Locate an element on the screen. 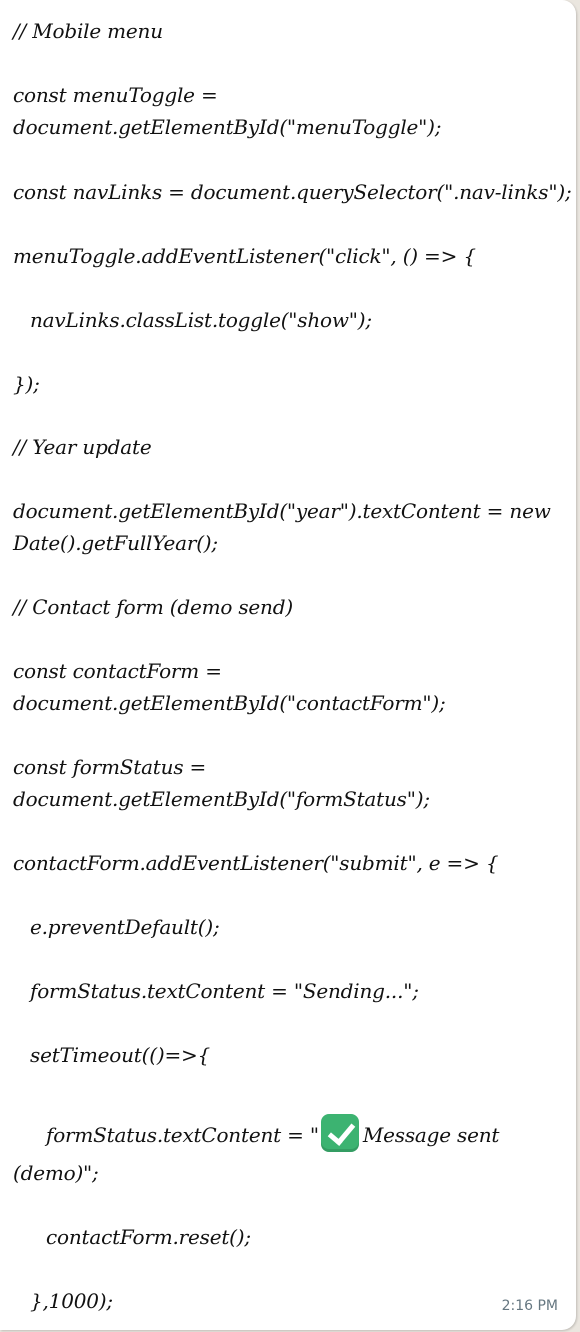 This screenshot has height=1332, width=580. code-line: (demo)"; is located at coordinates (56, 1173).